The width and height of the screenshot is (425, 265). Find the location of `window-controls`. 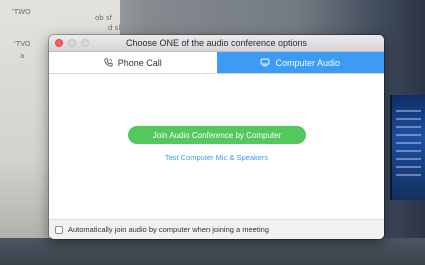

window-controls is located at coordinates (72, 43).